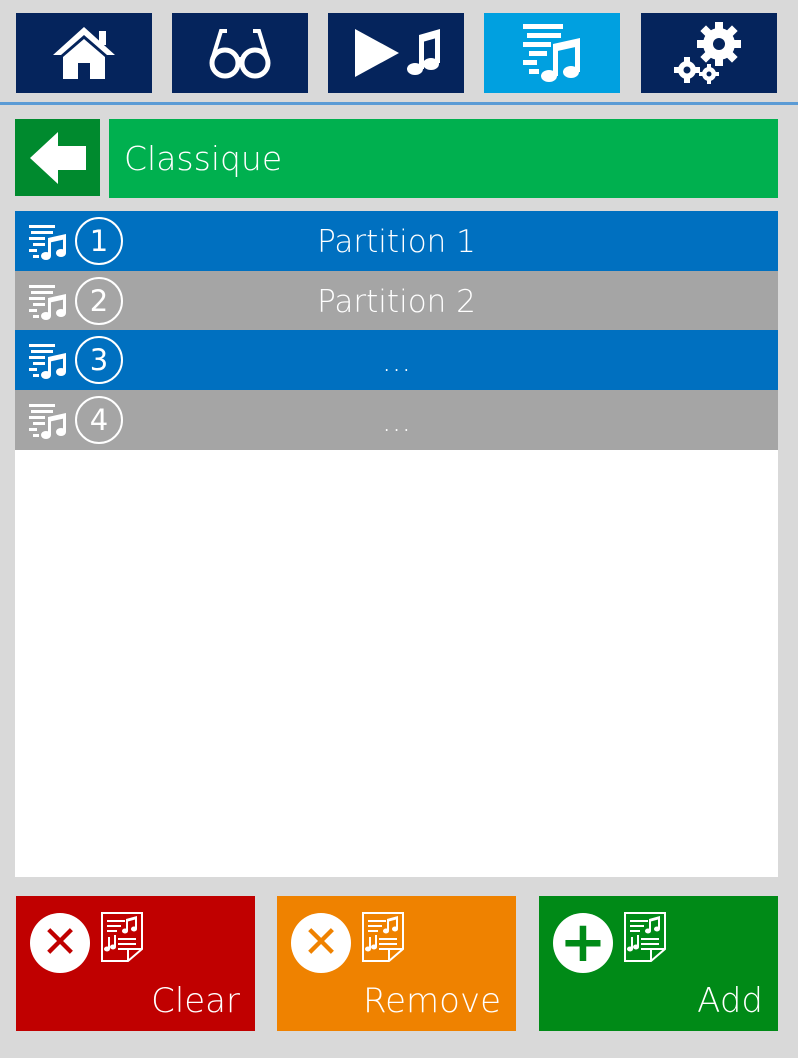 Image resolution: width=798 pixels, height=1058 pixels. I want to click on home-icon, so click(84, 53).